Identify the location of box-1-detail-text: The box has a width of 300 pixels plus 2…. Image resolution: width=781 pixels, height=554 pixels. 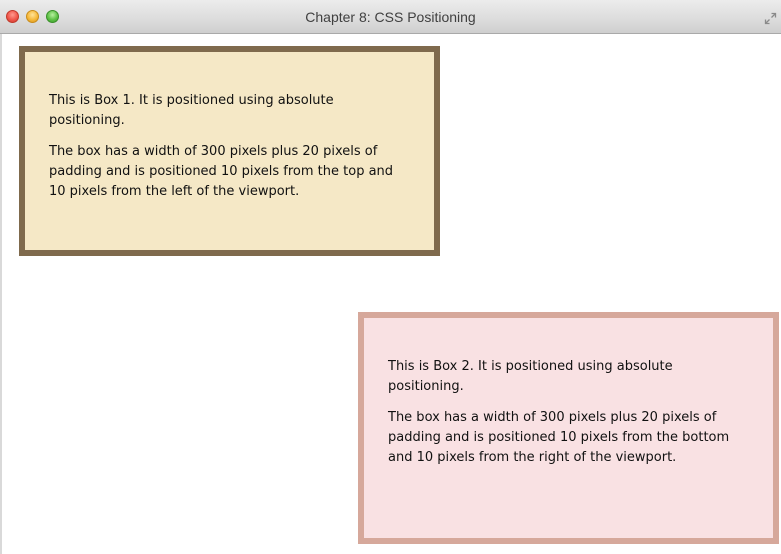
(221, 171).